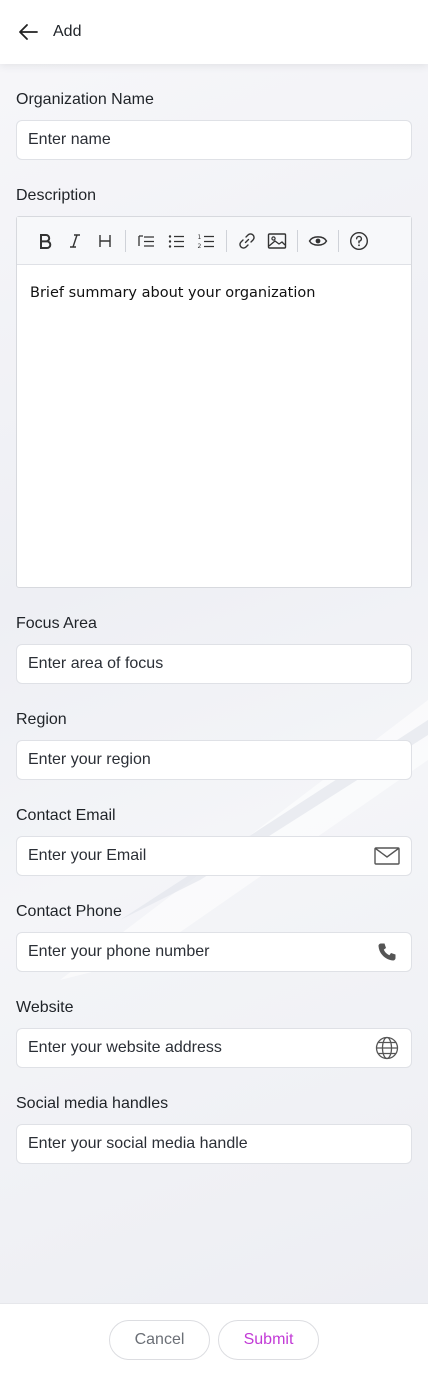  I want to click on social-label: Social media handles, so click(92, 1103).